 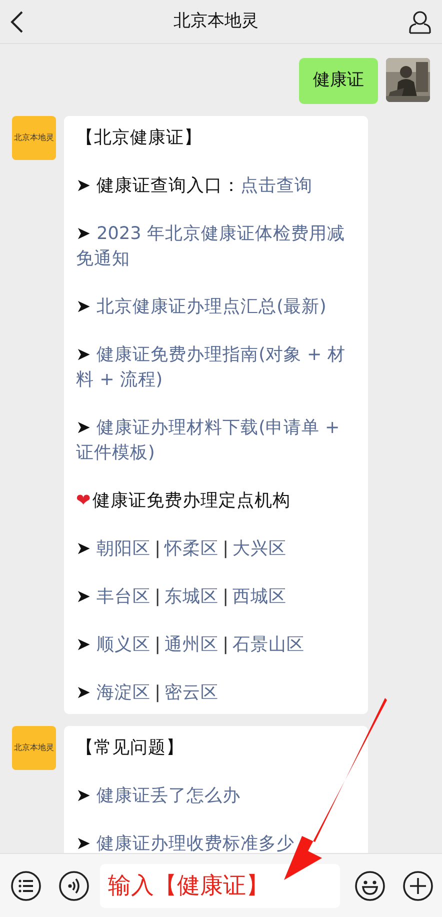 I want to click on voice-icon, so click(x=74, y=886).